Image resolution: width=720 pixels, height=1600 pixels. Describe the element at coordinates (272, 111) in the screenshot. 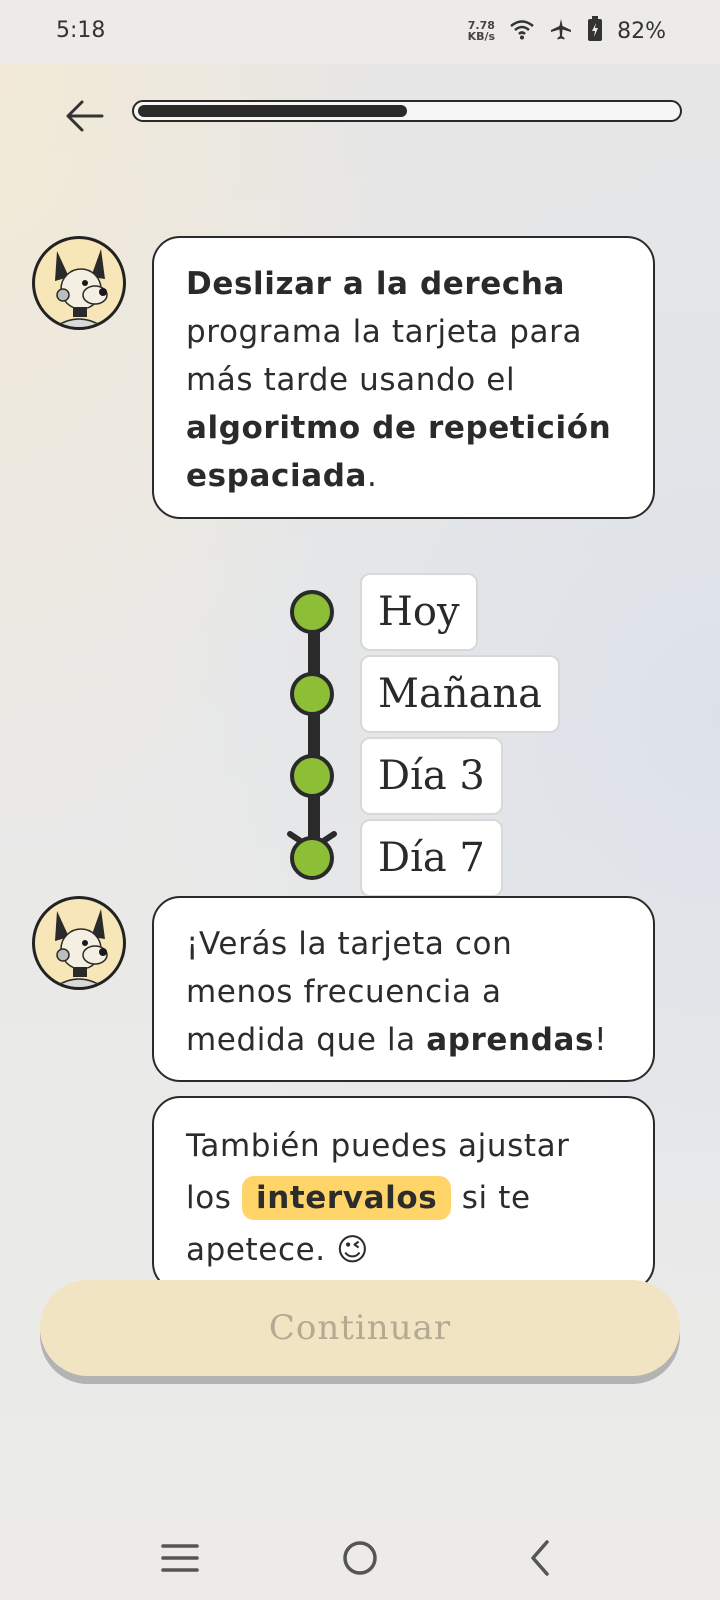

I see `progress-fill` at that location.